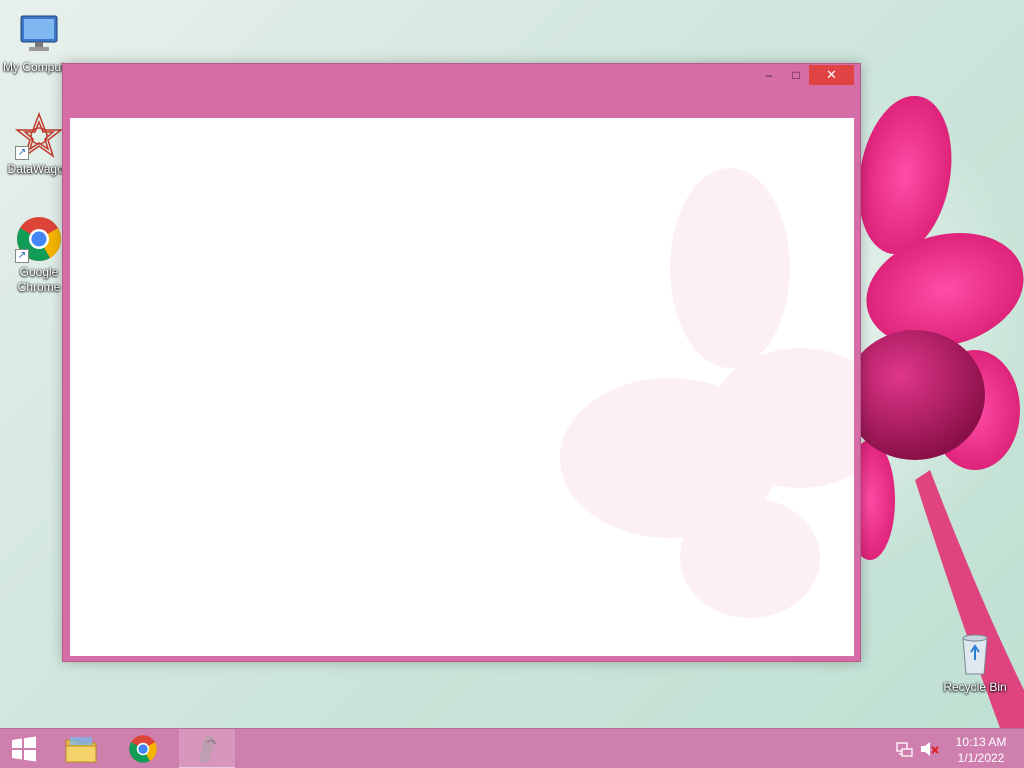 This screenshot has width=1024, height=768. I want to click on start-button, so click(24, 748).